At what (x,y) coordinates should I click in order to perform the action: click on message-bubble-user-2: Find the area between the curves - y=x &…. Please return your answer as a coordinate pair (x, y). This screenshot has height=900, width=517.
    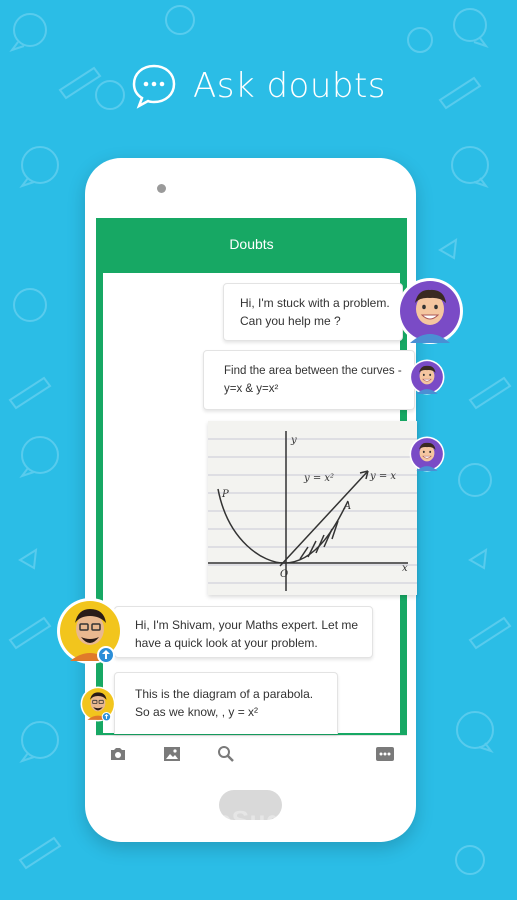
    Looking at the image, I should click on (309, 380).